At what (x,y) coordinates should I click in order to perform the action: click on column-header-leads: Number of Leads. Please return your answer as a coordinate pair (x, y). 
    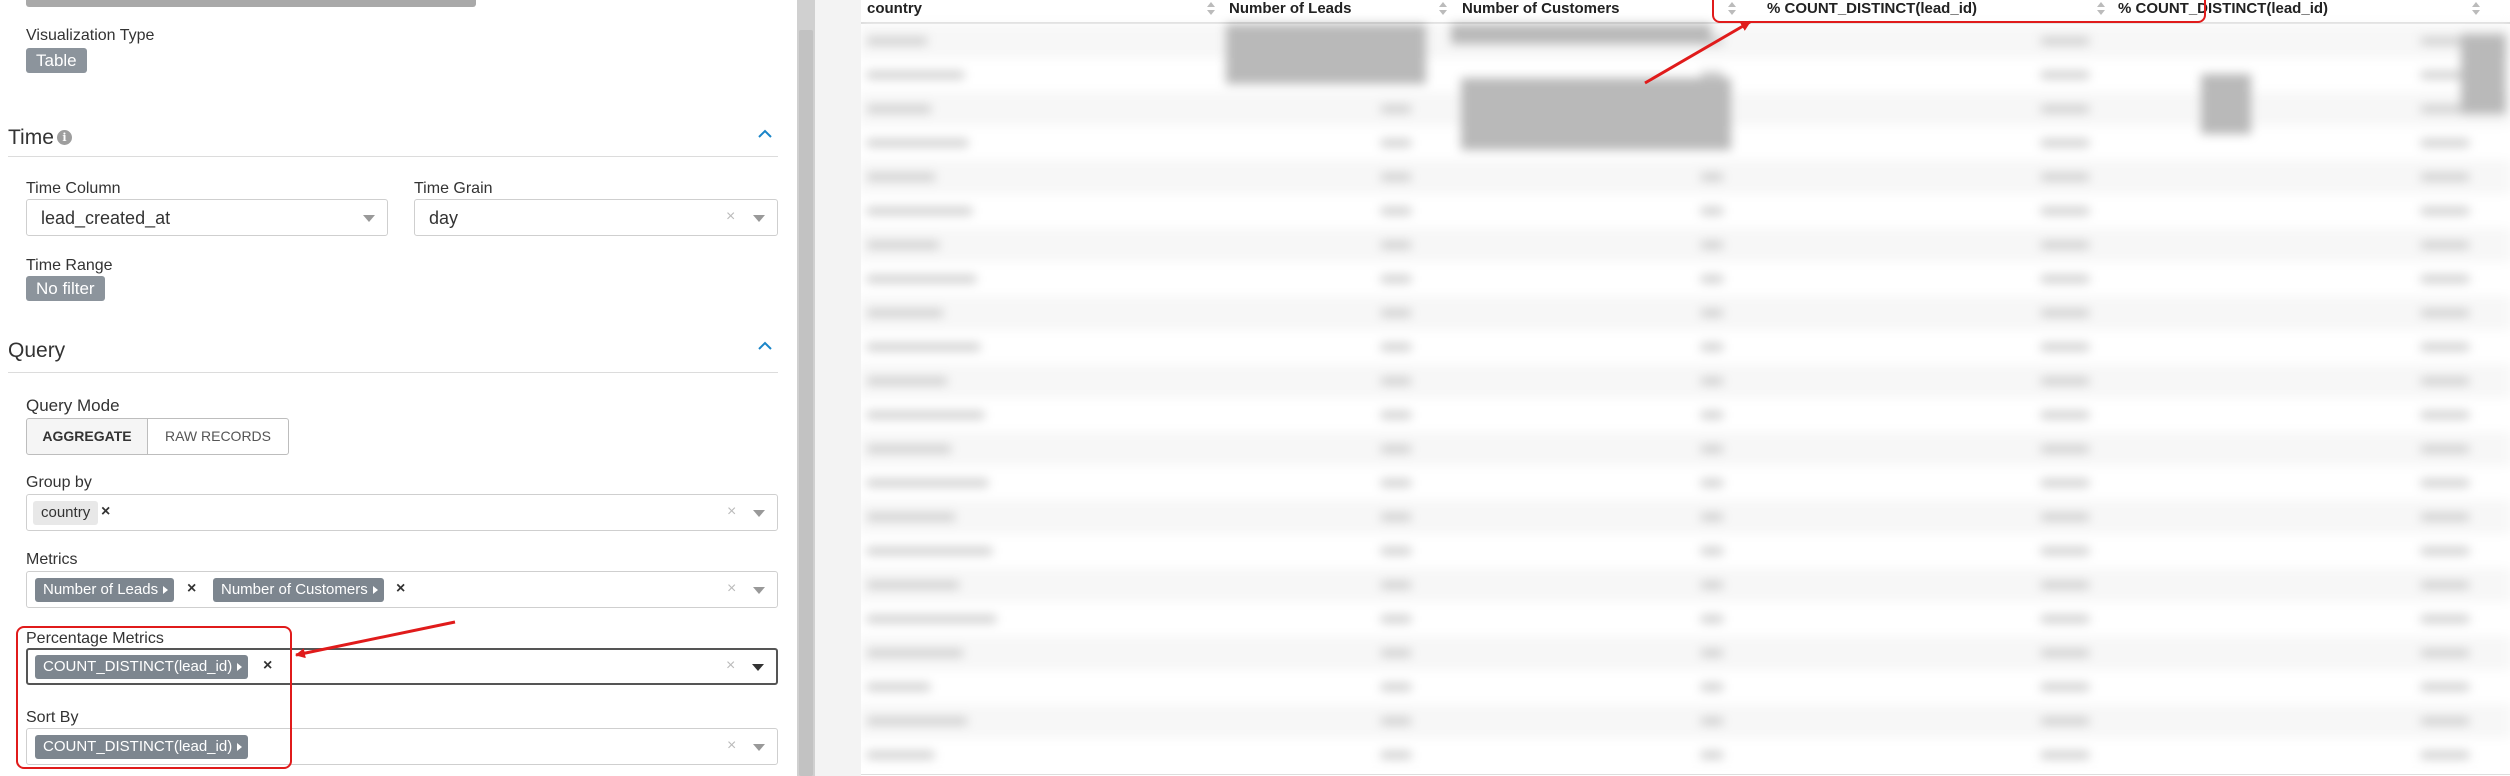
    Looking at the image, I should click on (1290, 11).